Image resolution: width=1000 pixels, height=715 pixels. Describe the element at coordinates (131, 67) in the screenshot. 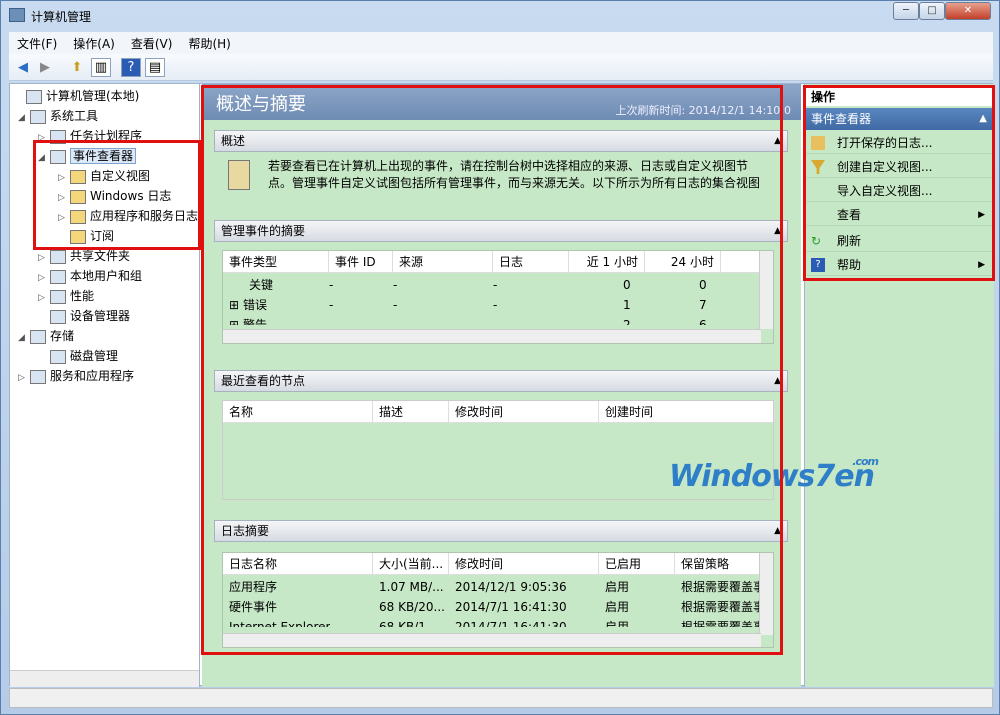

I see `help-icon: ?` at that location.